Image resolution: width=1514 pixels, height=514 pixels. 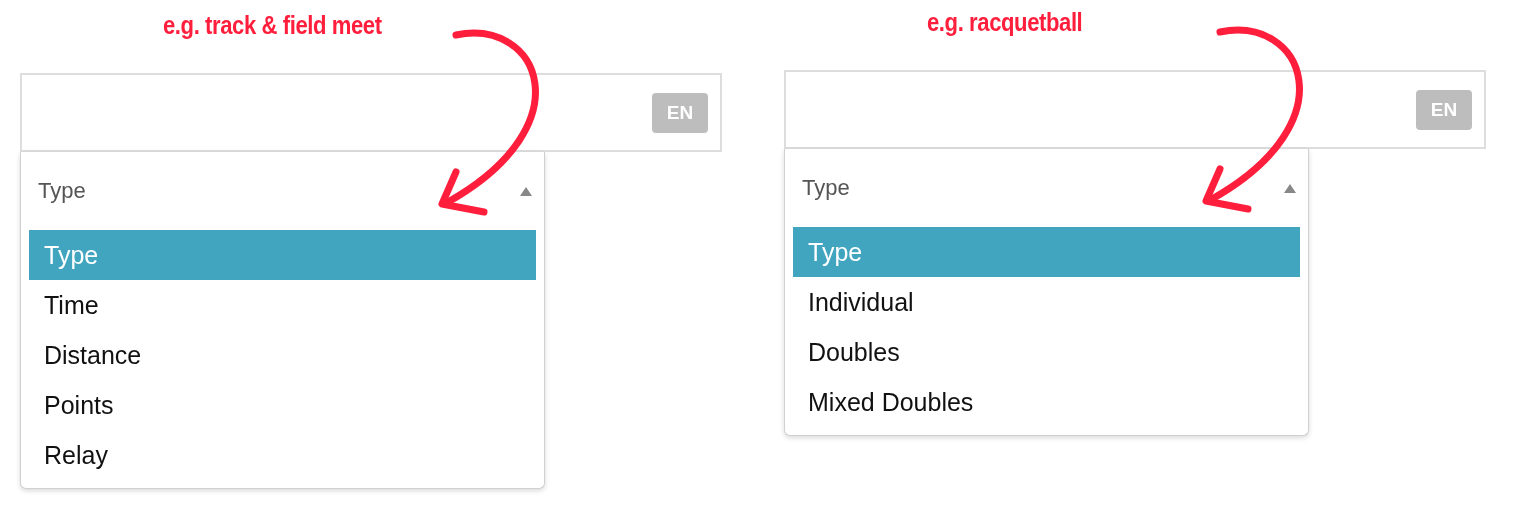 I want to click on dropdown-option: Distance, so click(x=282, y=355).